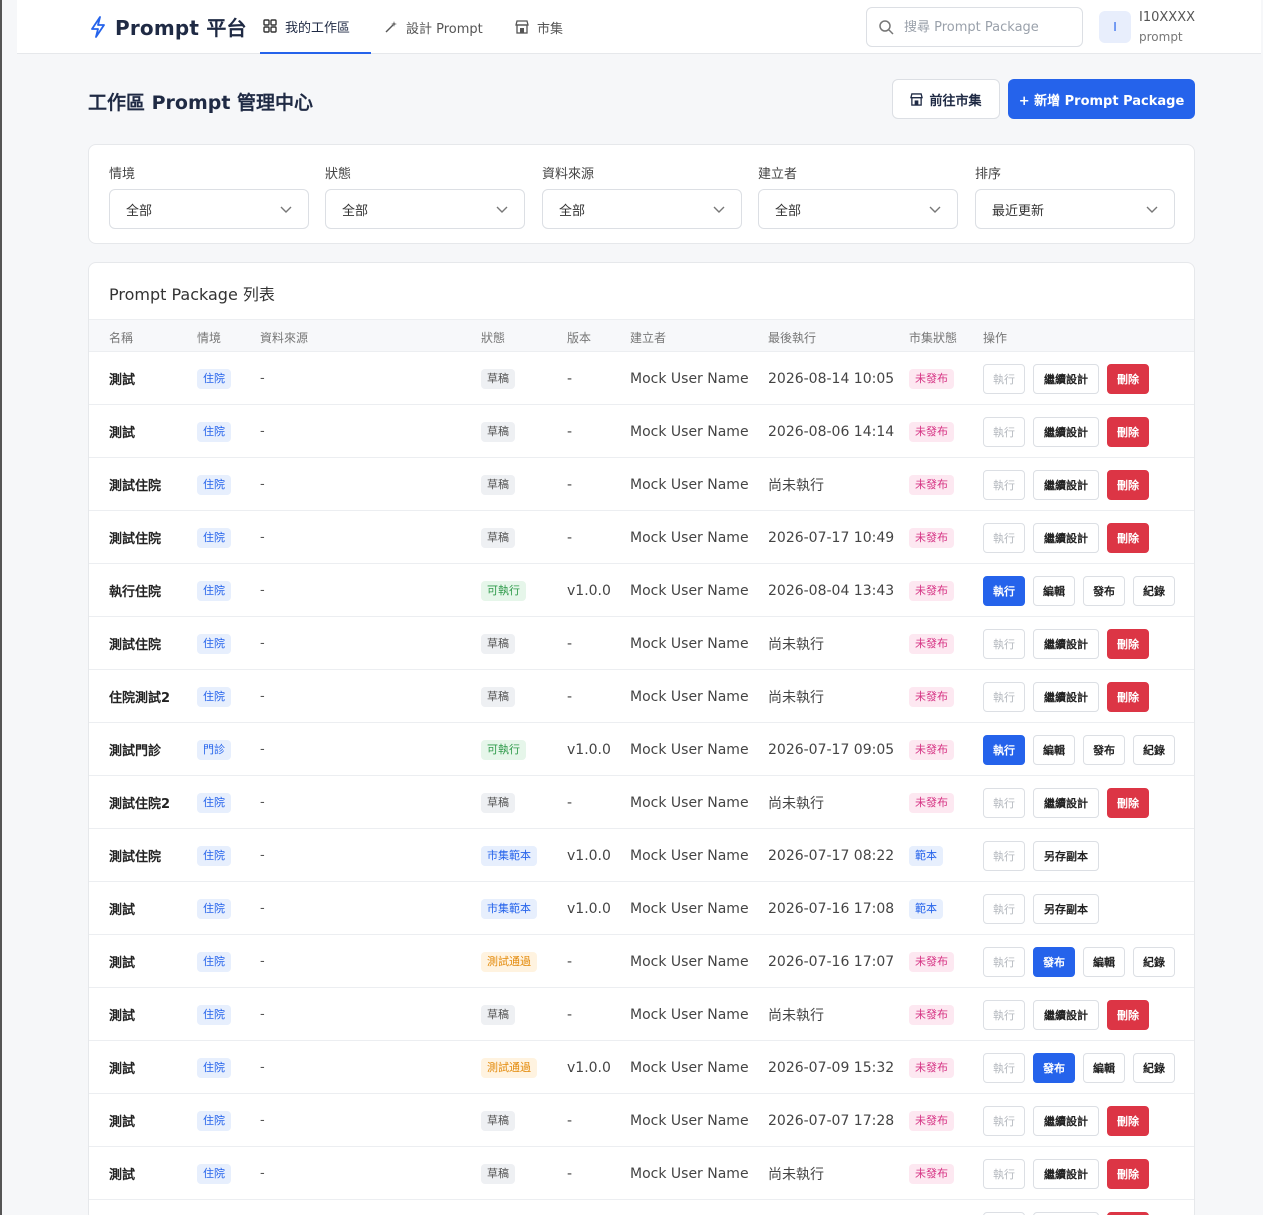 The height and width of the screenshot is (1215, 1265). I want to click on tab-design-prompt: 設計 Prompt, so click(433, 27).